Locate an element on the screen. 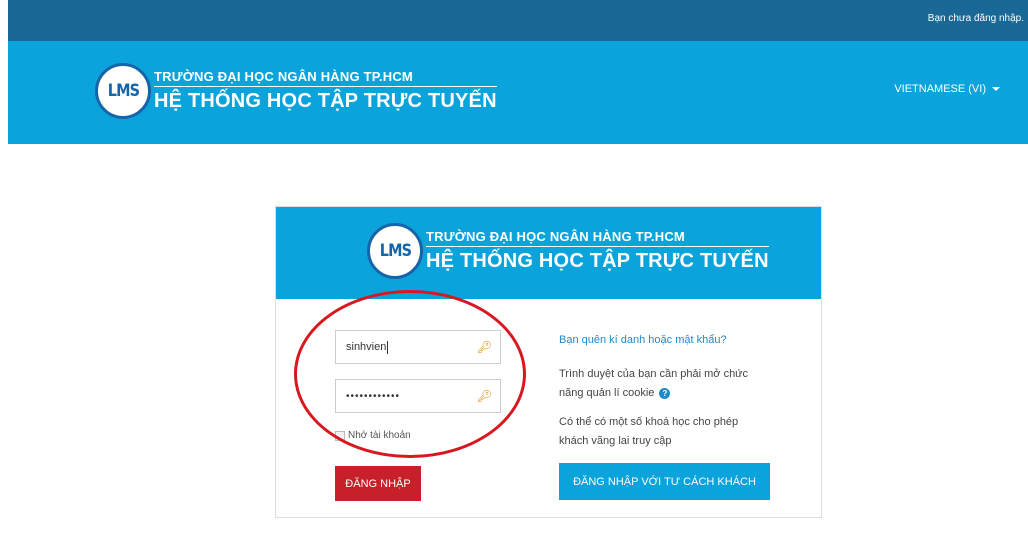 This screenshot has width=1028, height=540. guest-login-button: ĐĂNG NHẬP VỚI TƯ CÁCH KHÁCH is located at coordinates (664, 481).